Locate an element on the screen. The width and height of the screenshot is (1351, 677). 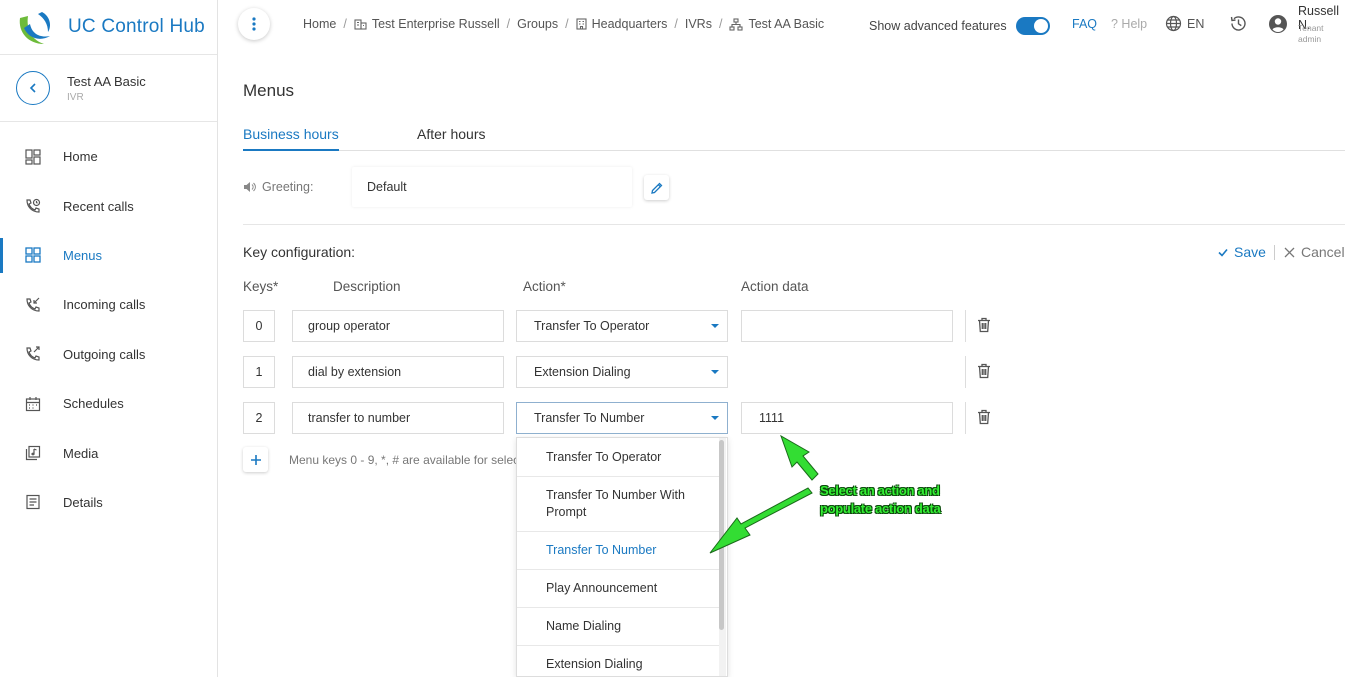
greeting-label-text: Greeting: is located at coordinates (288, 187).